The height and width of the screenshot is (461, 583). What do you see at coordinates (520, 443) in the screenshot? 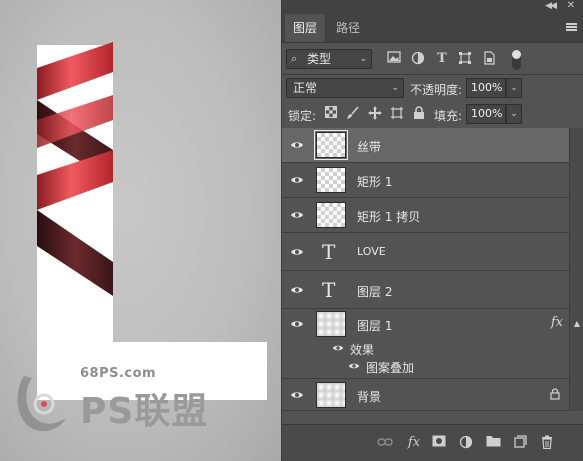
I see `new-layer-icon` at bounding box center [520, 443].